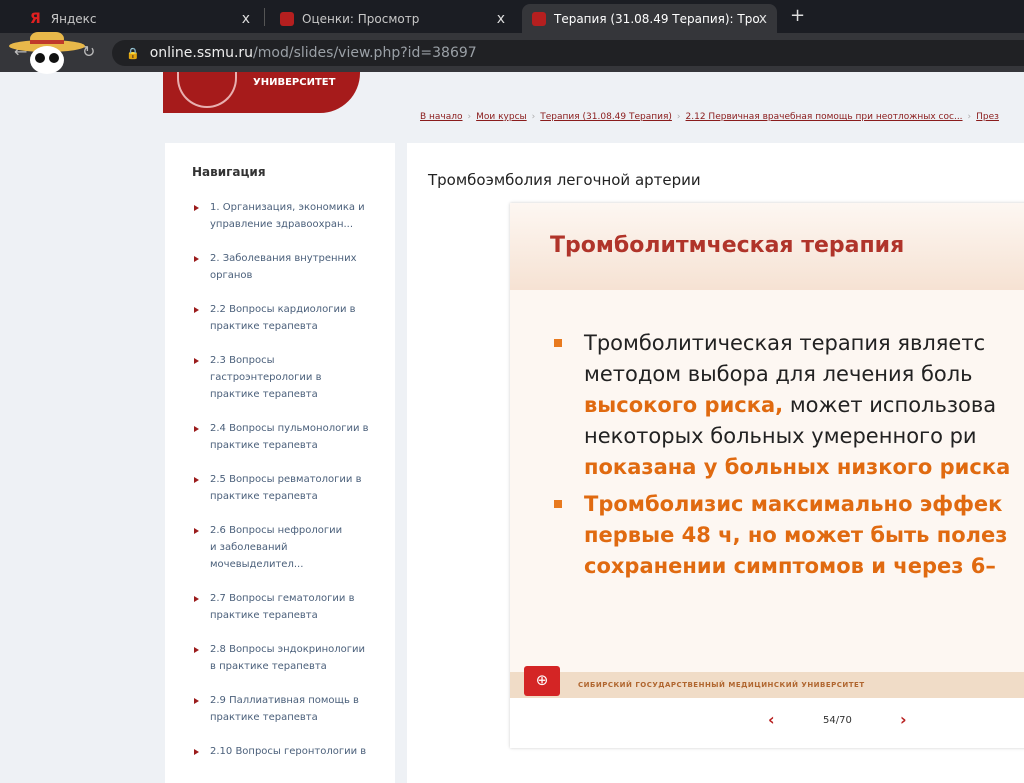  I want to click on breadcrumb-course: Терапия (31.08.49 Терапия), so click(606, 117).